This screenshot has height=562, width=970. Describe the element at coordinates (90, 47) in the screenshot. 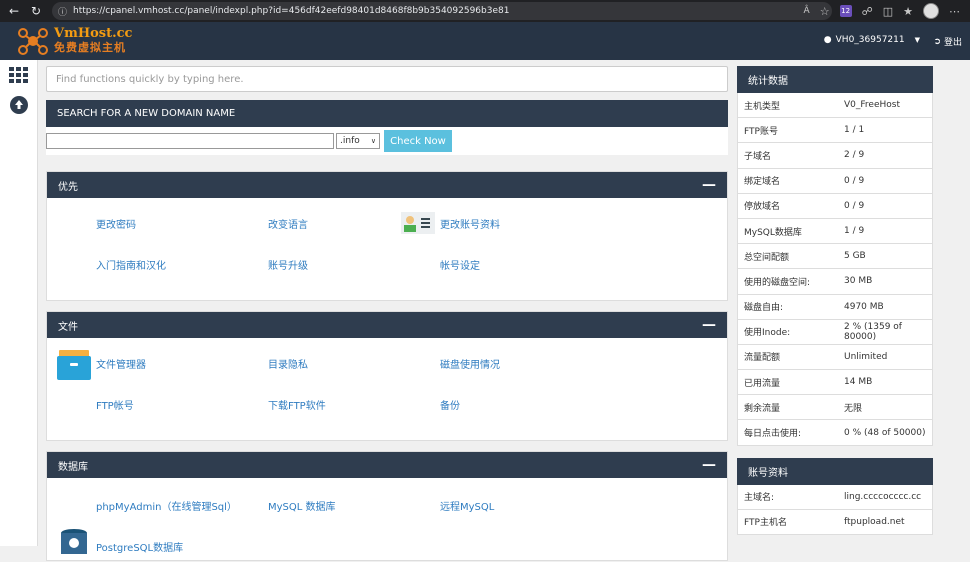

I see `logo-subtitle: 免费虚拟主机` at that location.